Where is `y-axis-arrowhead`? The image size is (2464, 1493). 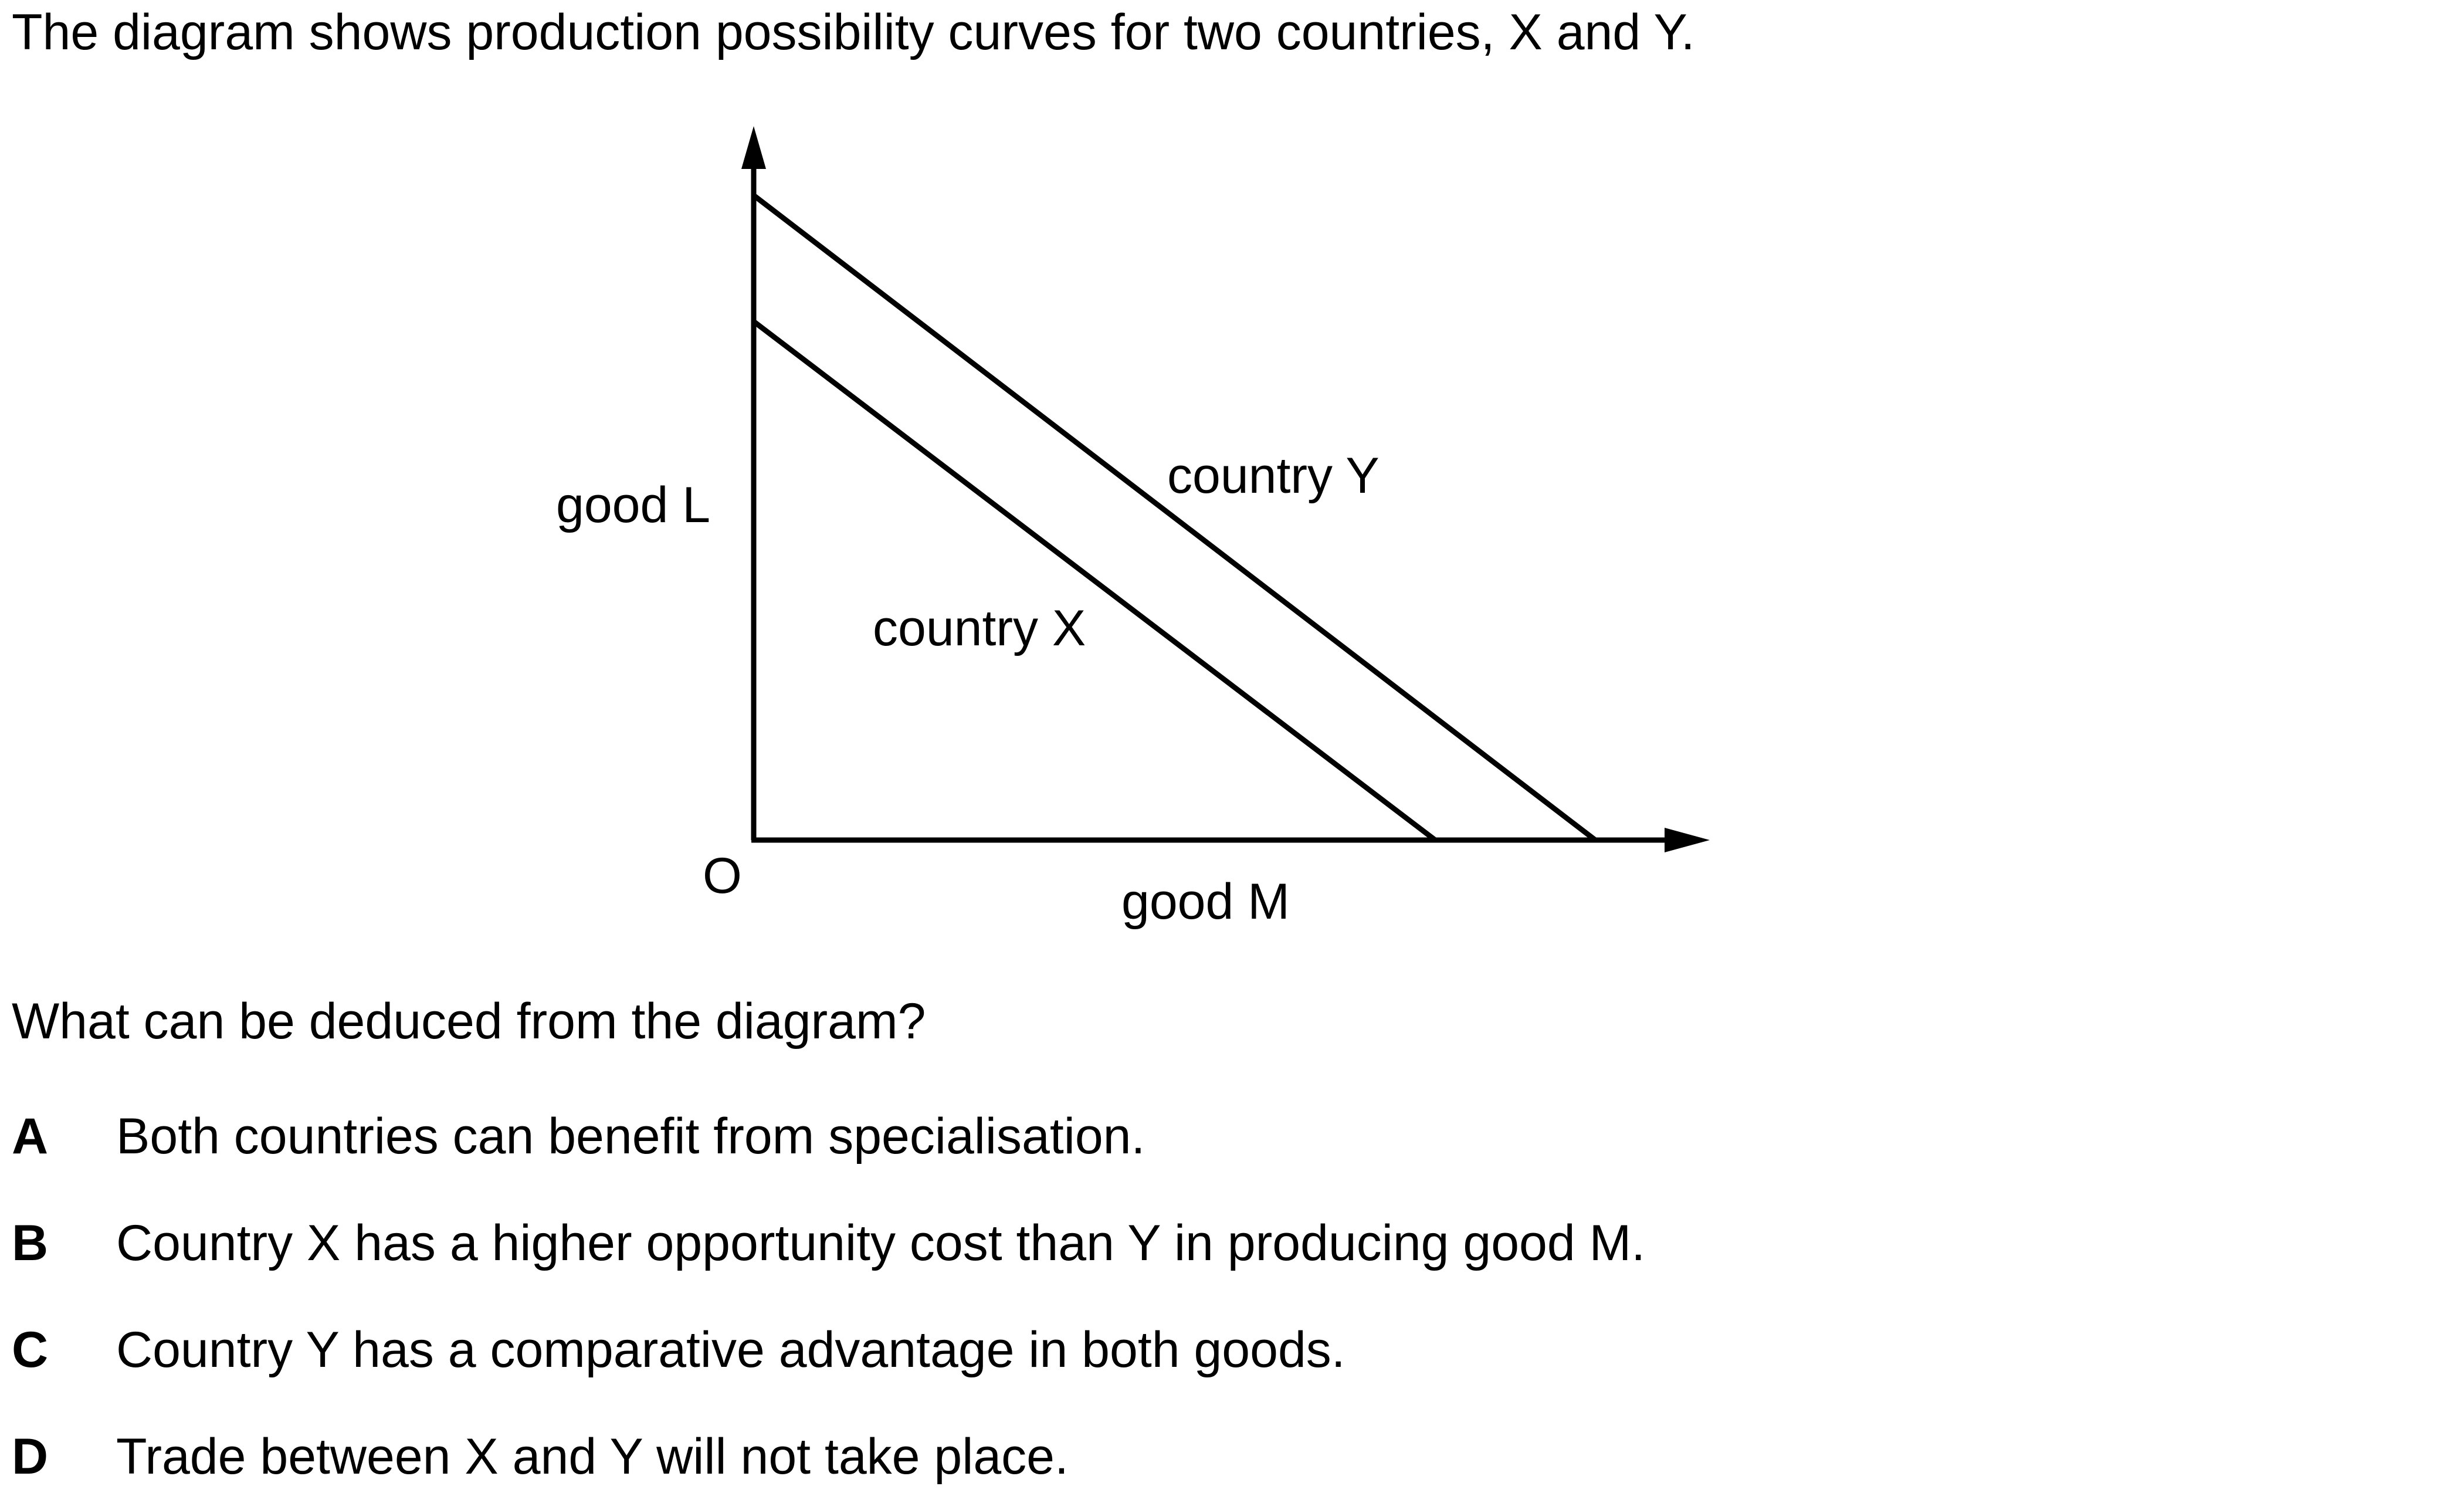 y-axis-arrowhead is located at coordinates (753, 147).